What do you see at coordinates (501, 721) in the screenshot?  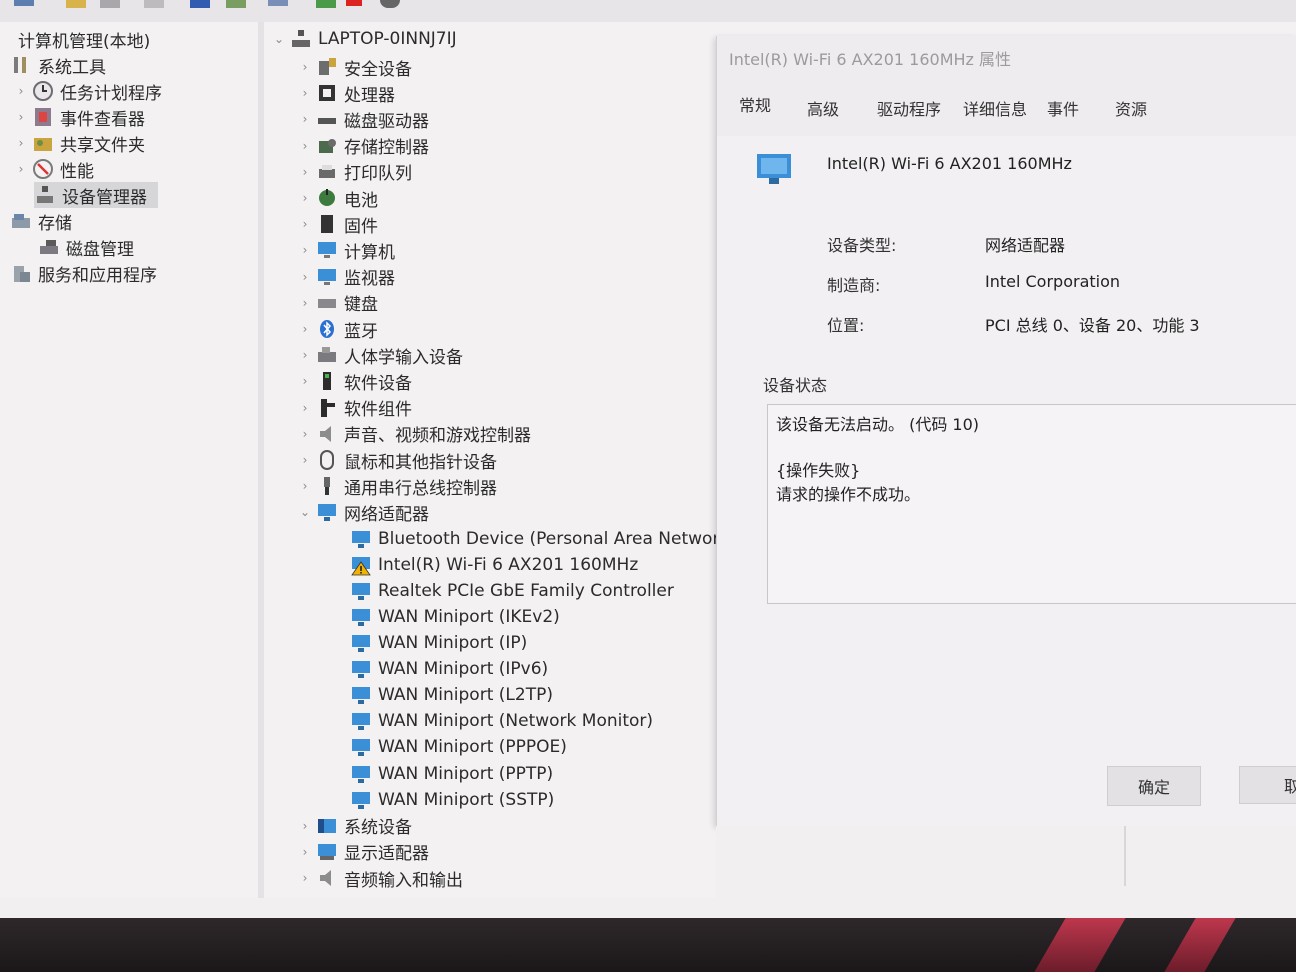 I see `network-adapter-item: WAN Miniport (Network Monitor)` at bounding box center [501, 721].